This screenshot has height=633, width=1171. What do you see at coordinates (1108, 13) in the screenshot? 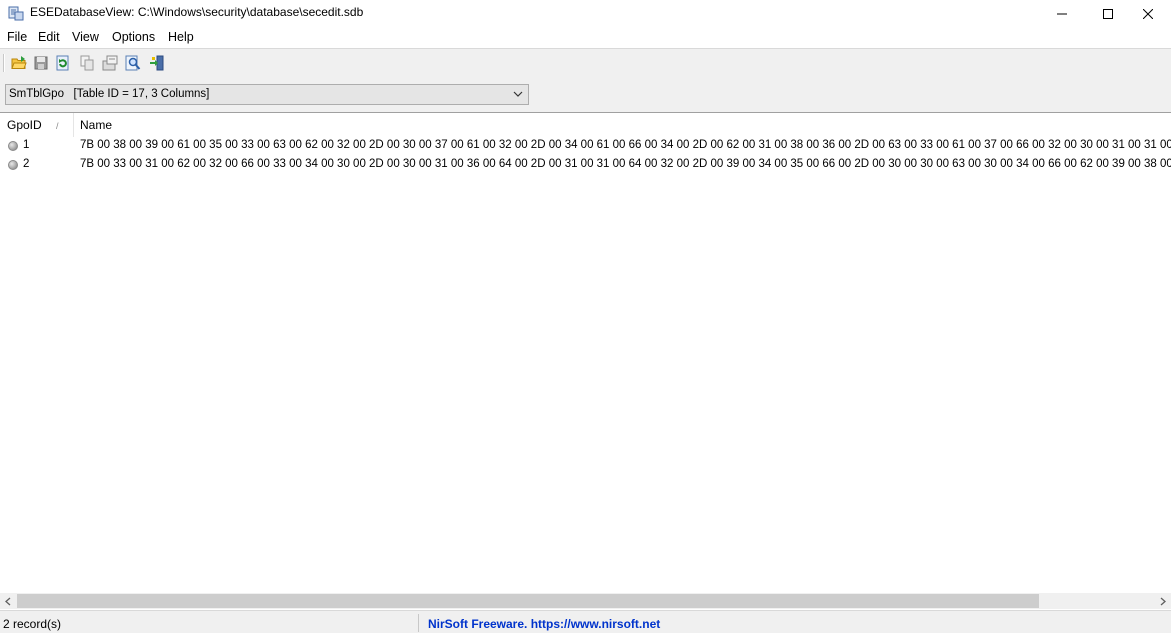
I see `maximize-icon` at bounding box center [1108, 13].